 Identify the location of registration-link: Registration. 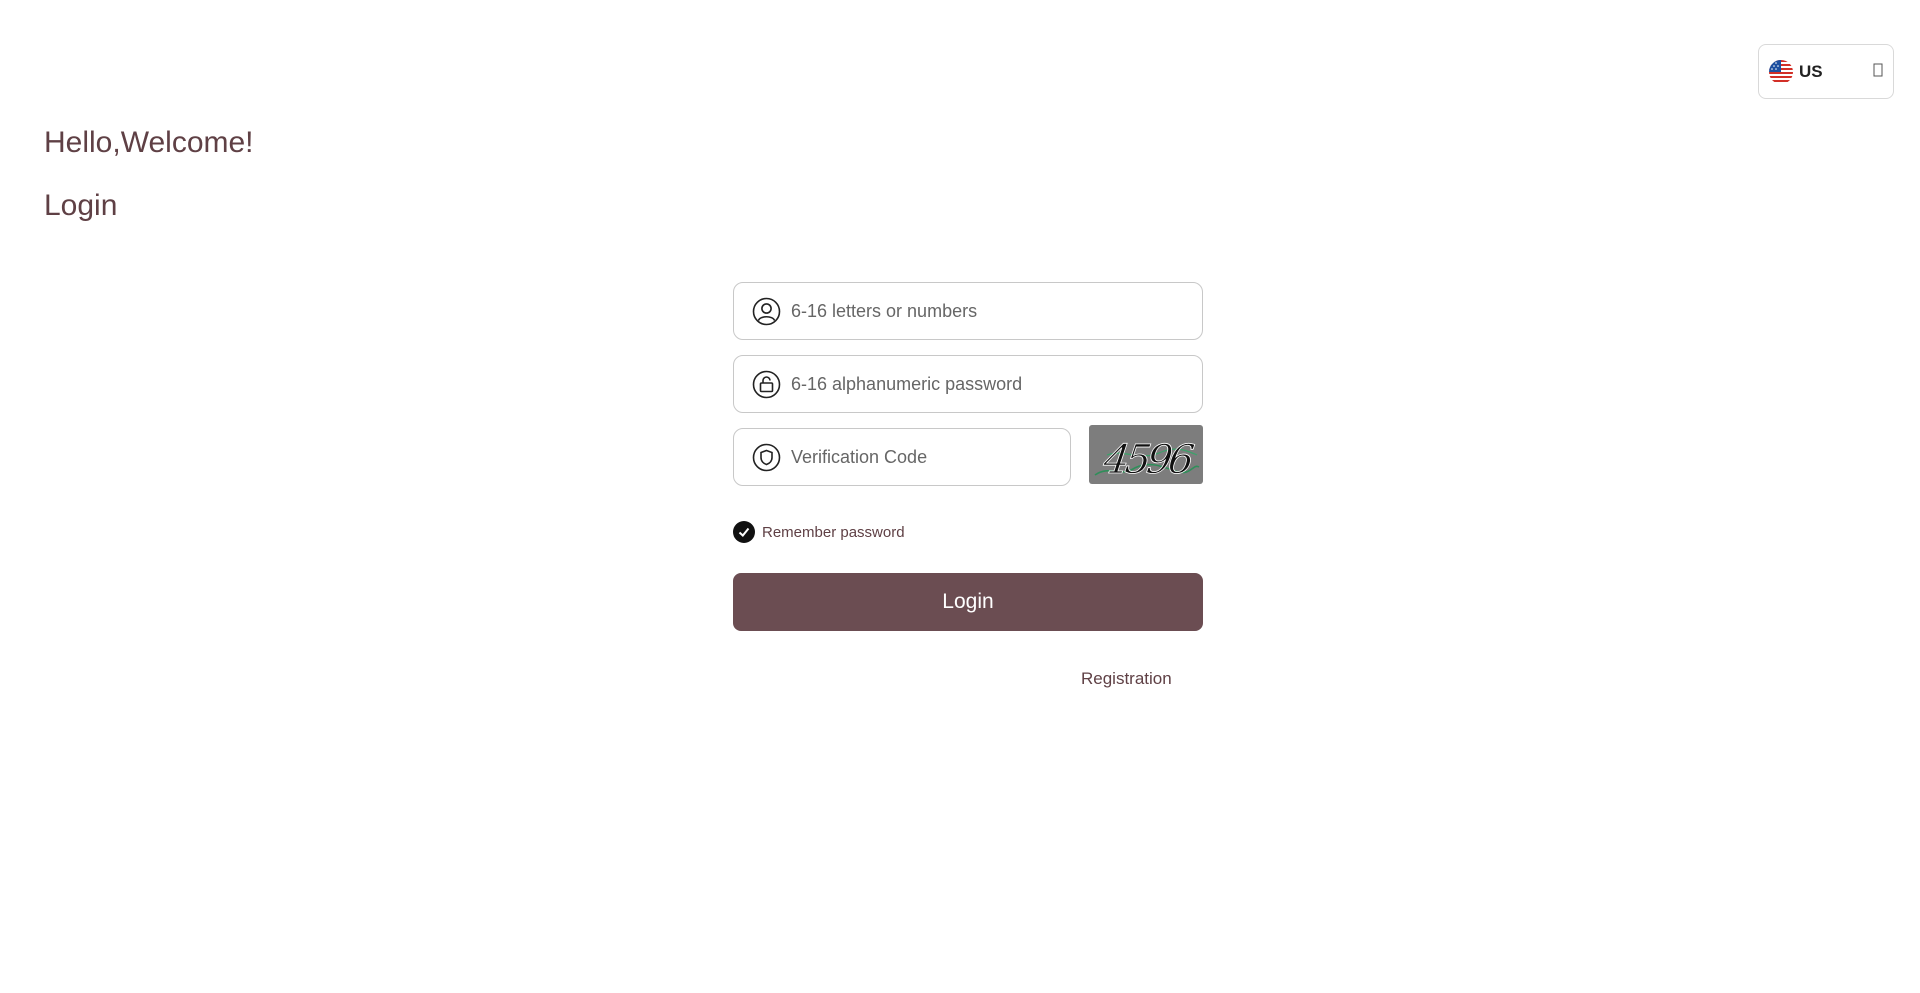
(1126, 679).